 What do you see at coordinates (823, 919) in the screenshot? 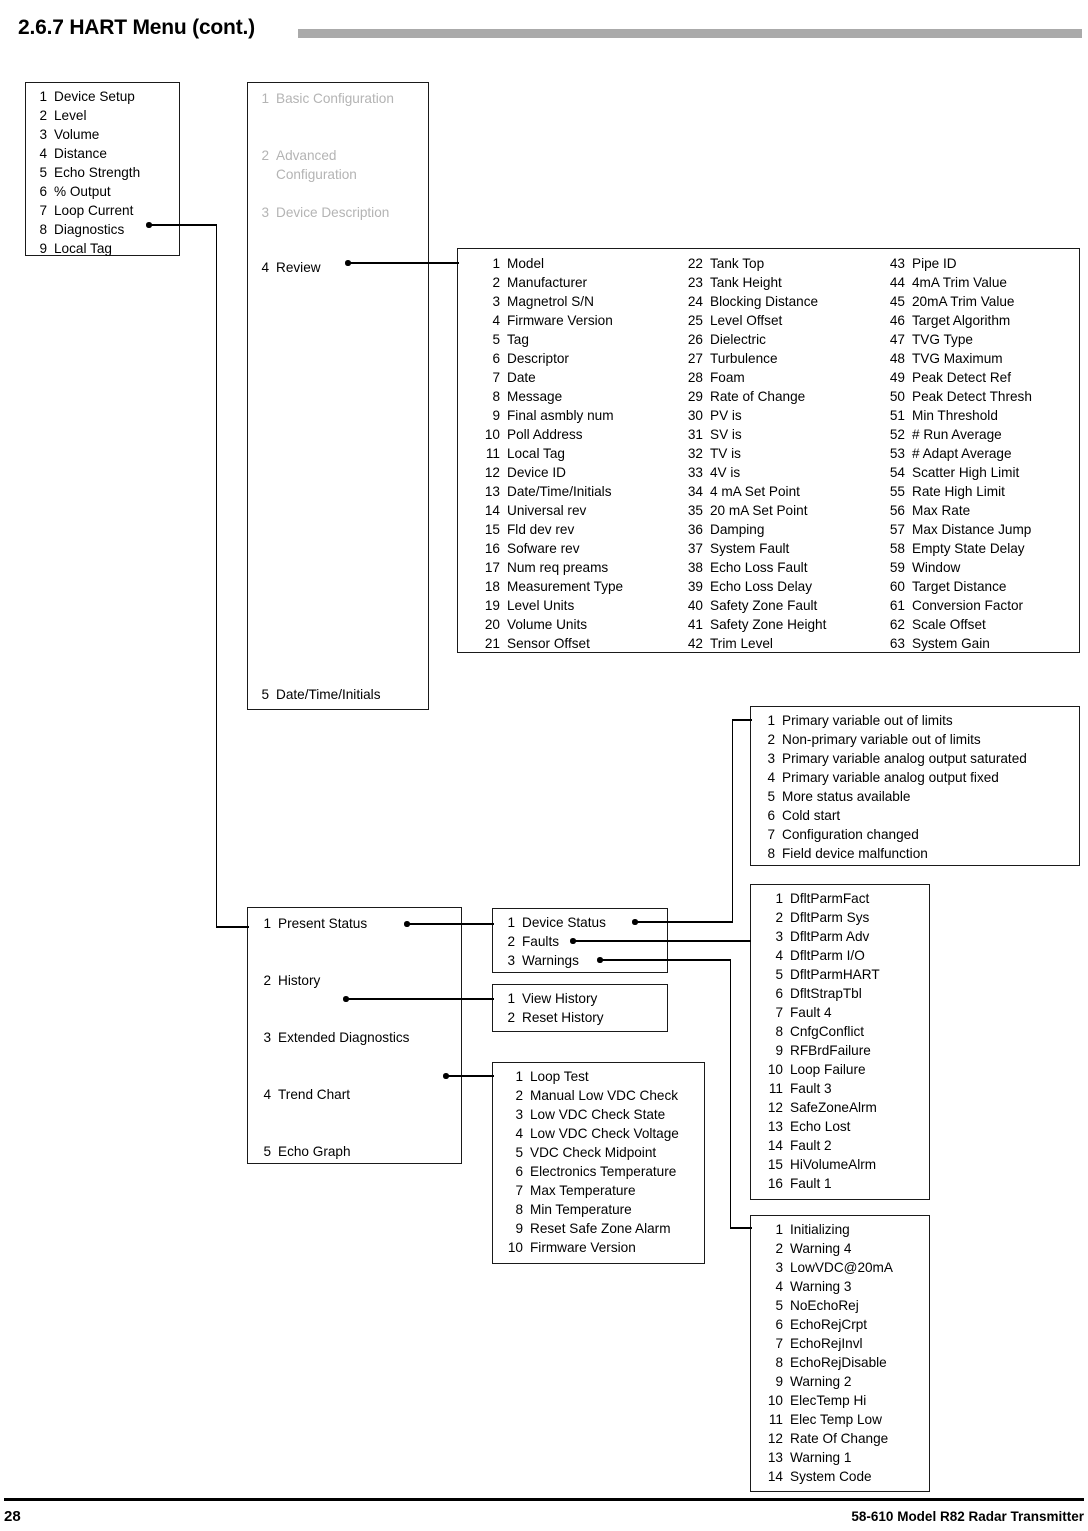
I see `faults-item: 2 DfltParm Sys` at bounding box center [823, 919].